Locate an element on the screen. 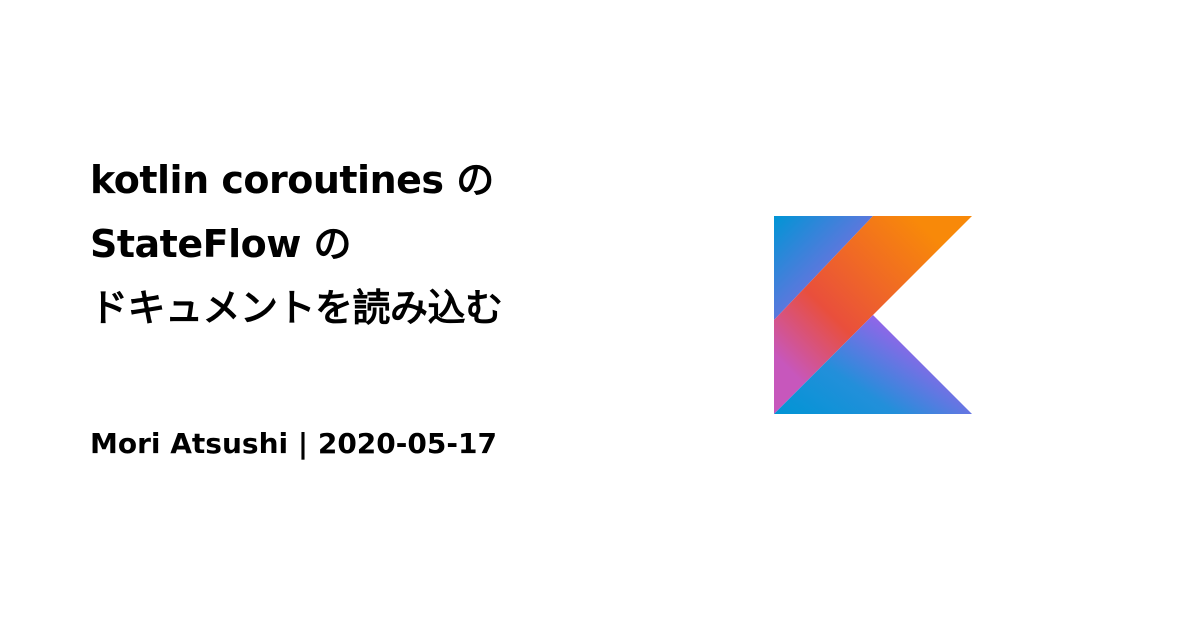 The width and height of the screenshot is (1200, 630). byline: Mori Atsushi | 2020-05-17 is located at coordinates (293, 444).